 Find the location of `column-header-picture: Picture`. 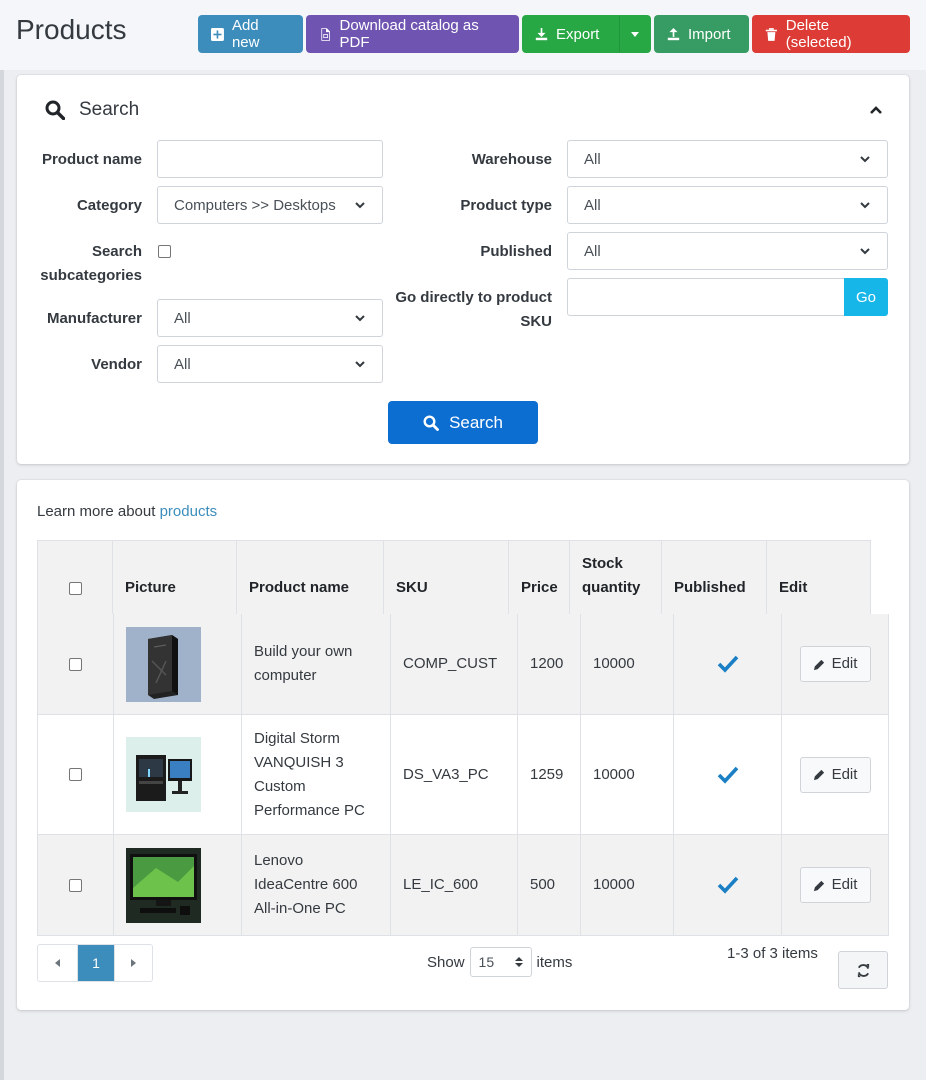

column-header-picture: Picture is located at coordinates (175, 577).